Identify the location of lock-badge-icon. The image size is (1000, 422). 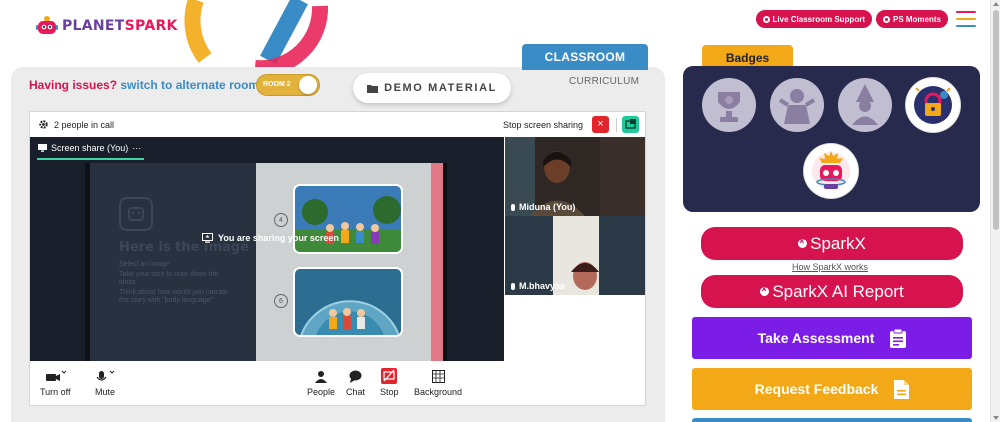
(933, 105).